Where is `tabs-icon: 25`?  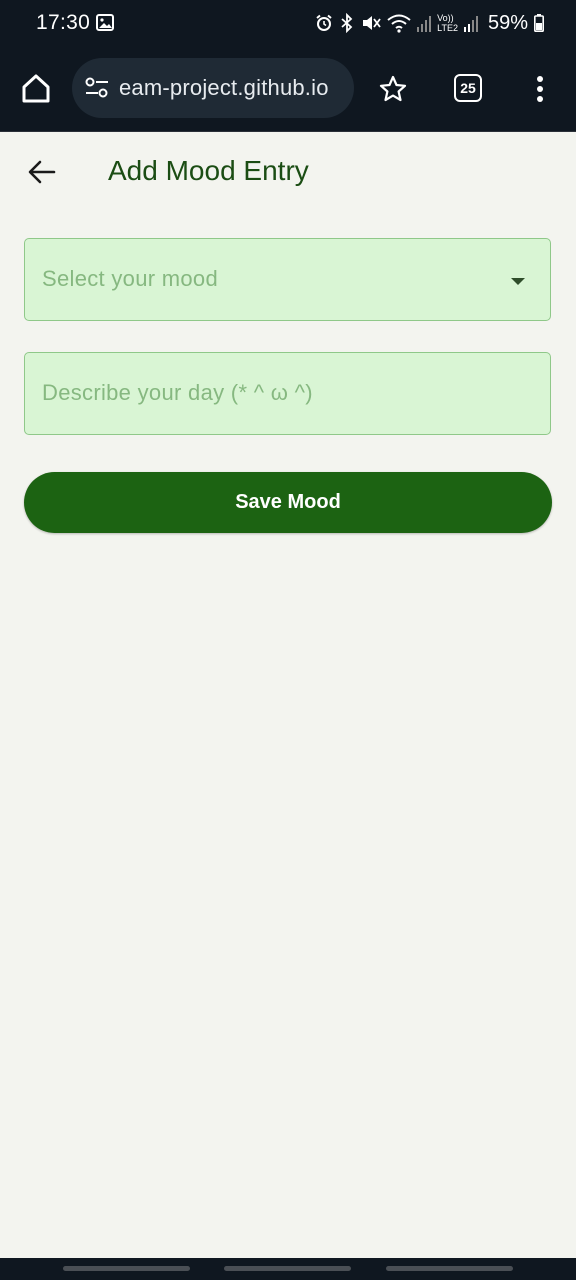 tabs-icon: 25 is located at coordinates (468, 88).